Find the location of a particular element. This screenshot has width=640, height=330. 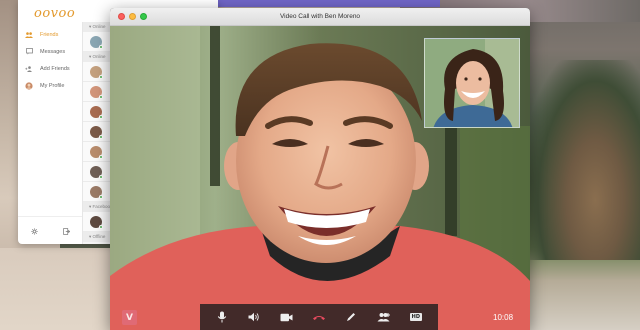

hang-up-button is located at coordinates (319, 317).